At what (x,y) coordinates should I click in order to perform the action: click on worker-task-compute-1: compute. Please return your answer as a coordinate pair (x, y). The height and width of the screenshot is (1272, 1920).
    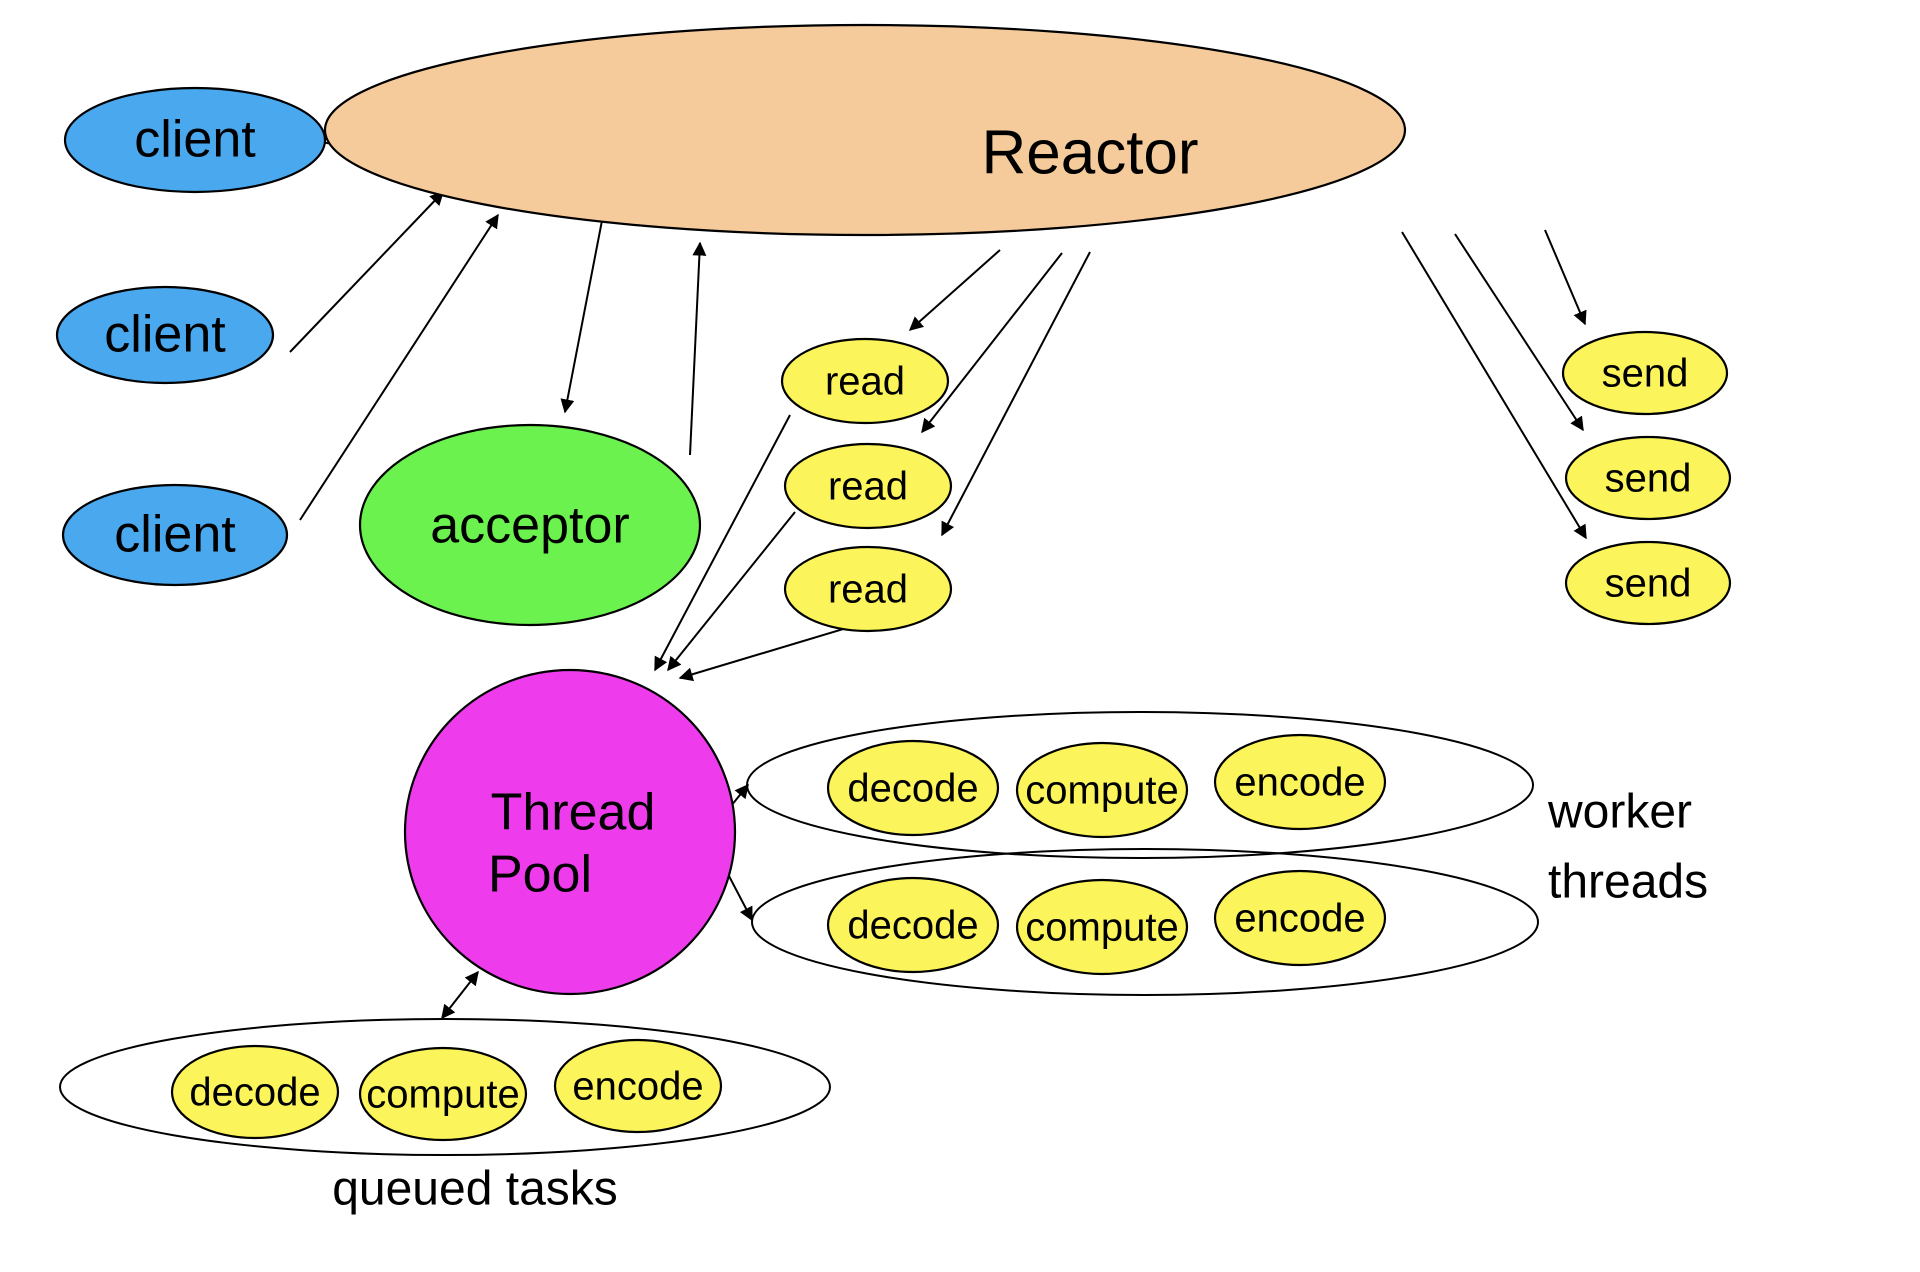
    Looking at the image, I should click on (1102, 790).